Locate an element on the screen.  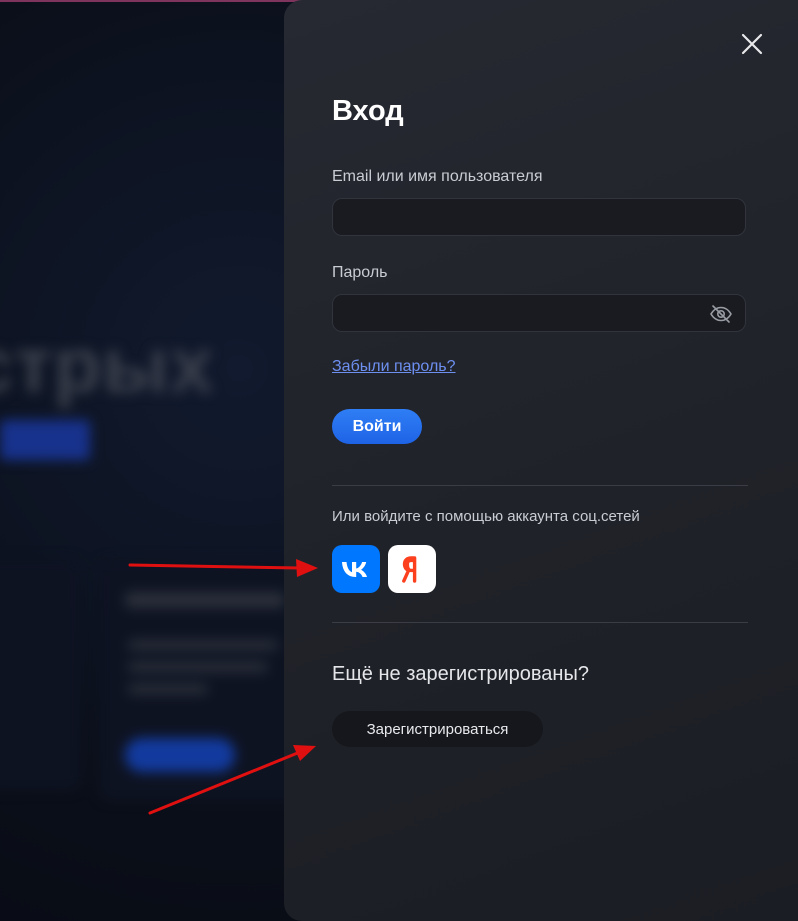
password-field is located at coordinates (539, 313).